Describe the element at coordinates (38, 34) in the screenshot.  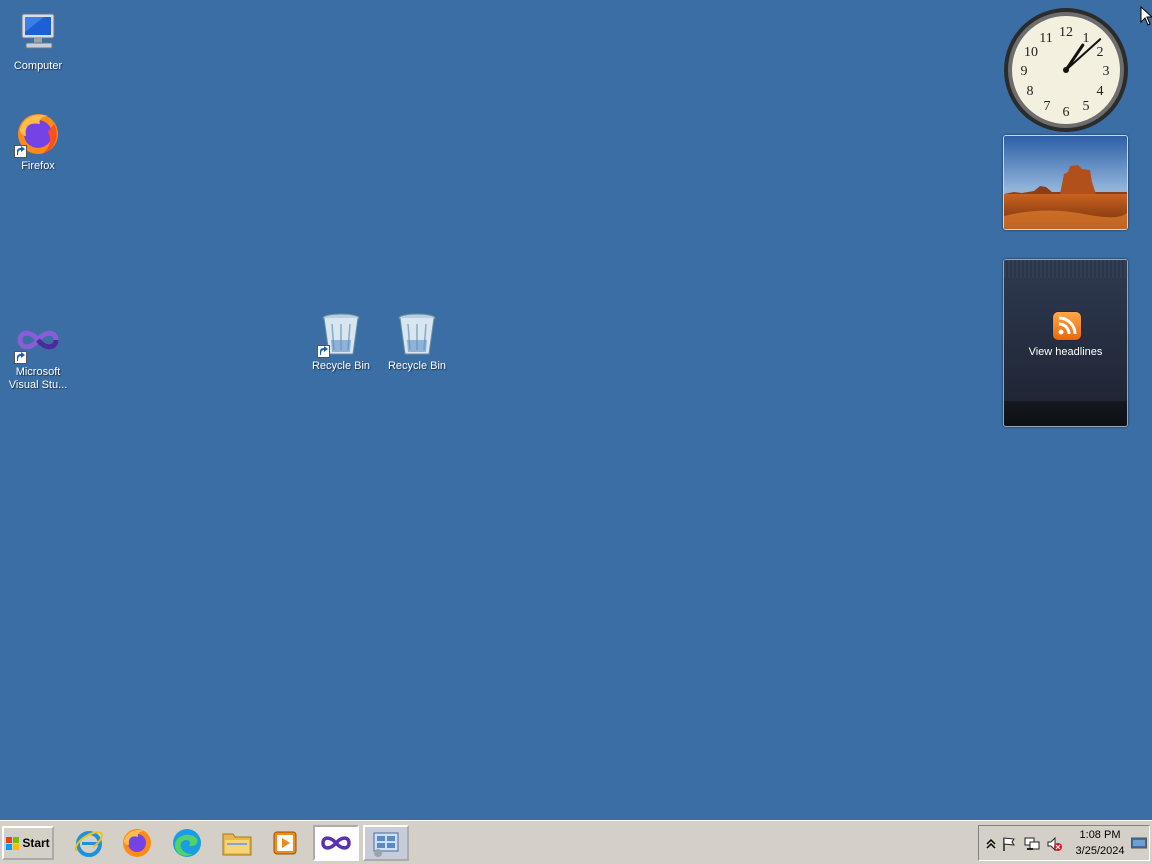
I see `computer-icon` at that location.